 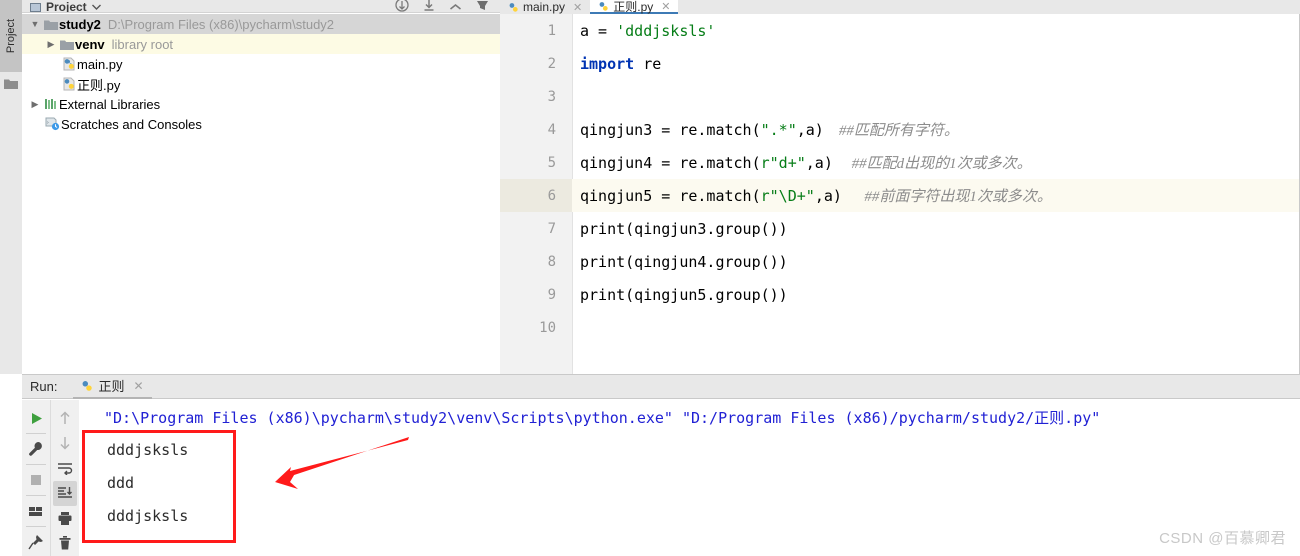 I want to click on tree-row-zhengze-py: 正则.py, so click(x=261, y=84).